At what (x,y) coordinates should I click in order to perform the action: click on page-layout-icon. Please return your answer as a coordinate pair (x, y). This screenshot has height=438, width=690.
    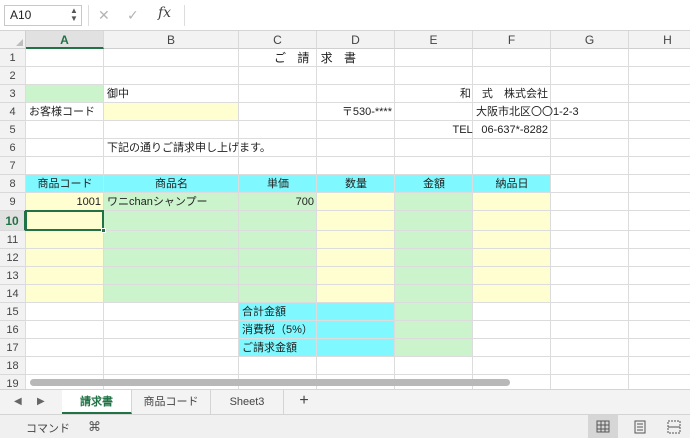
    Looking at the image, I should click on (640, 427).